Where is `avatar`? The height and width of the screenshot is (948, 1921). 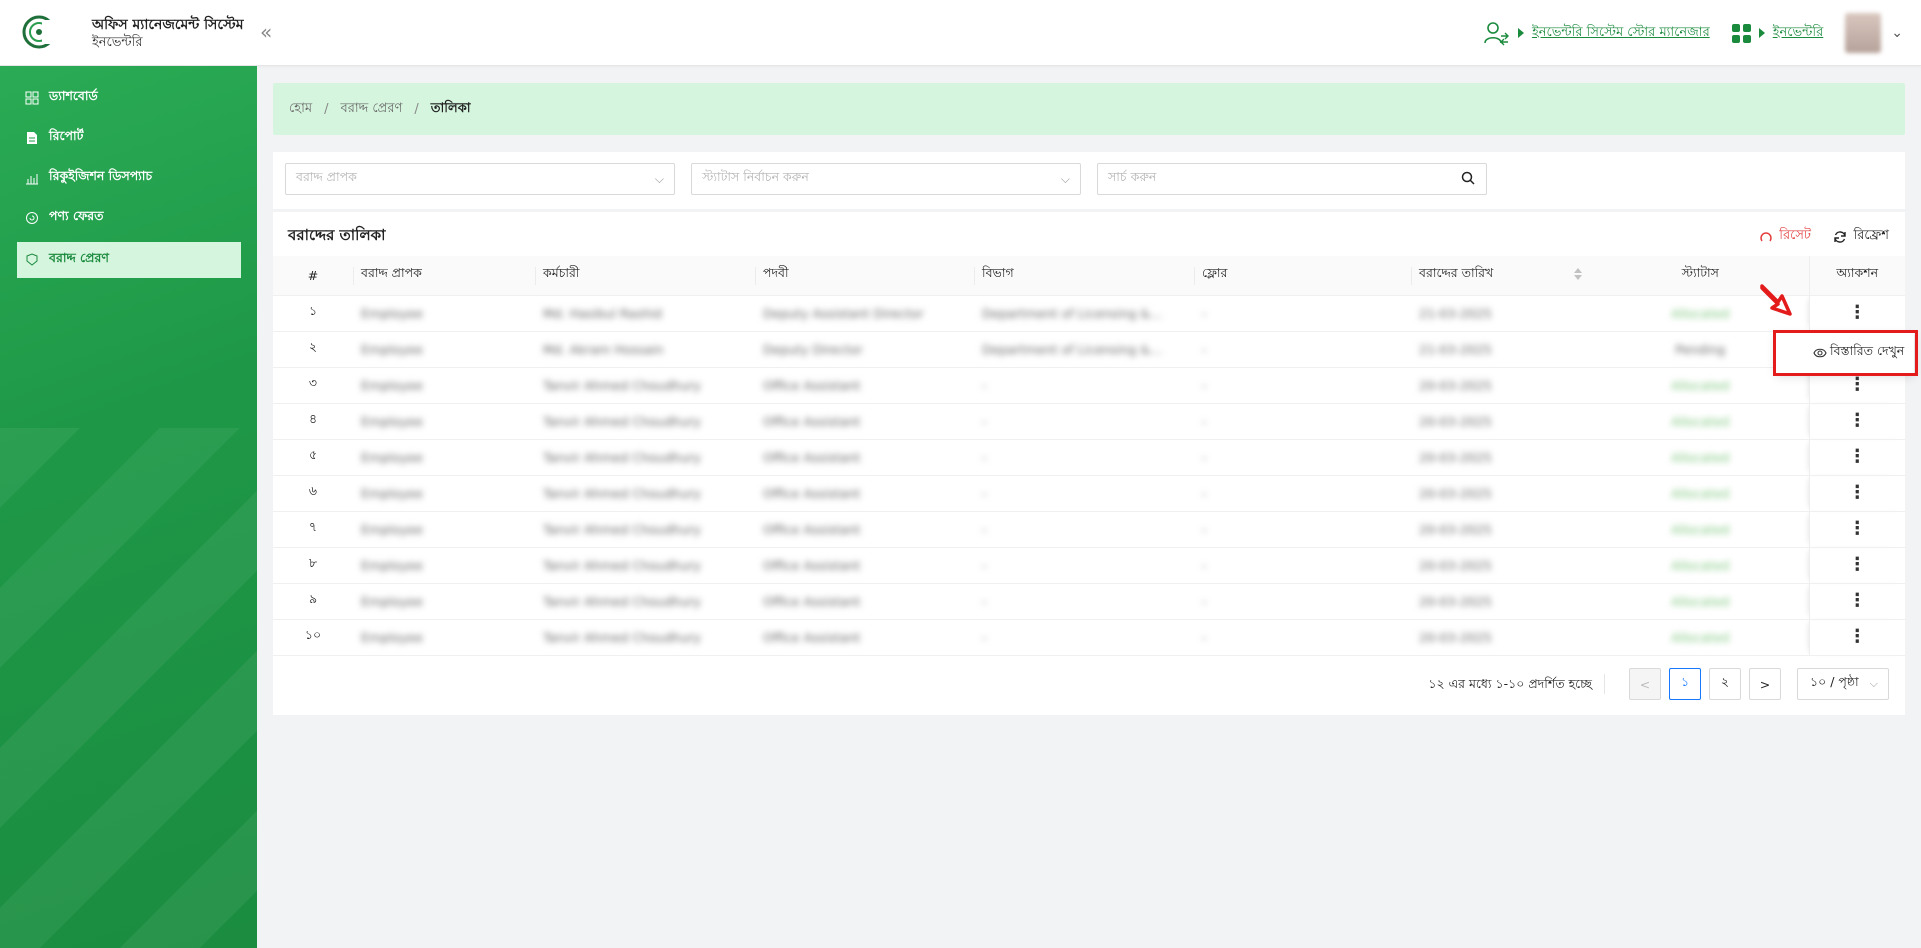 avatar is located at coordinates (1863, 33).